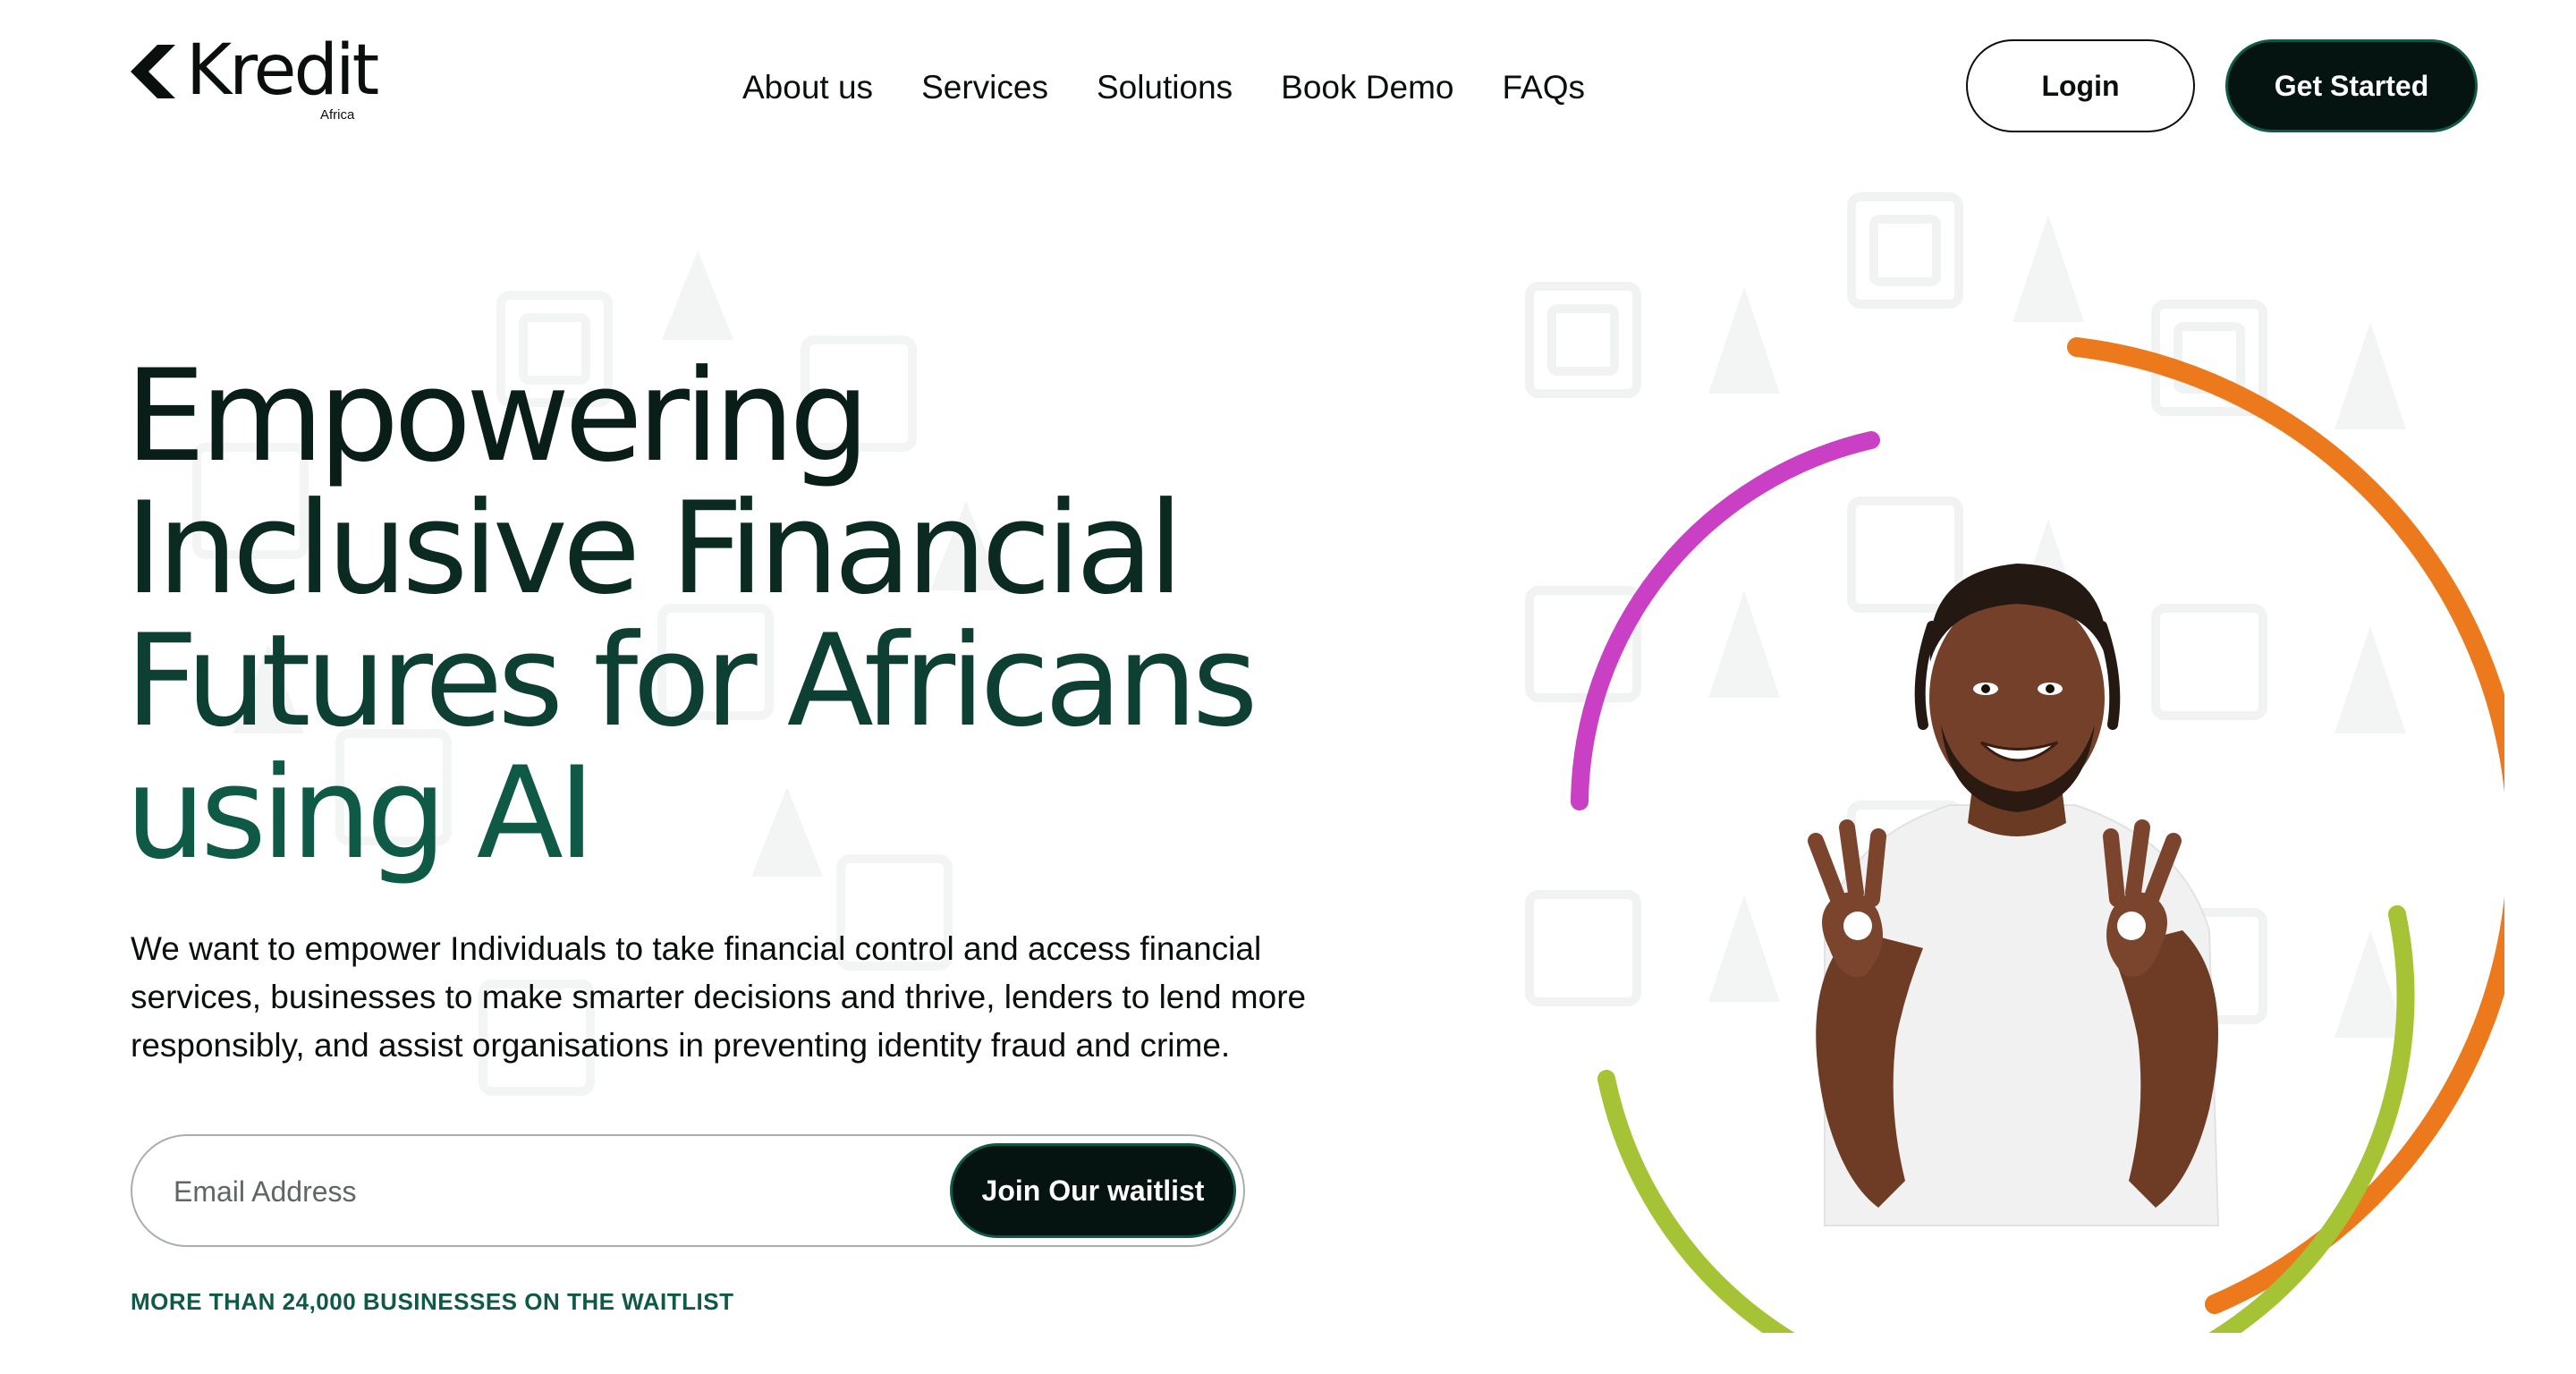 This screenshot has height=1374, width=2576. I want to click on logo-subtitle: Africa, so click(337, 115).